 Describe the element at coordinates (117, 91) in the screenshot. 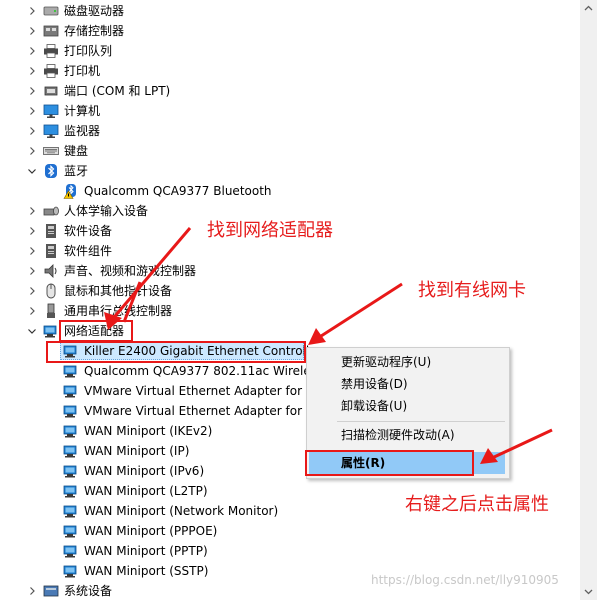

I see `device-category-label: 端口 (COM 和 LPT)` at that location.